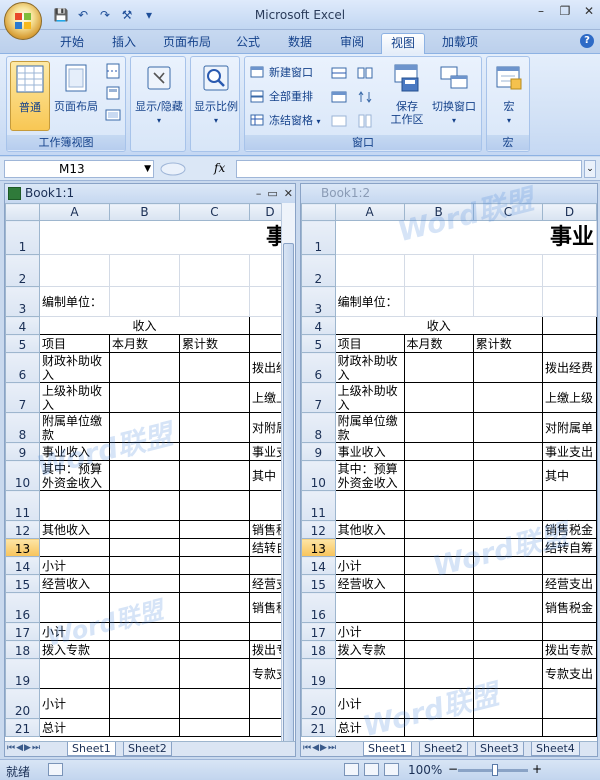 This screenshot has width=600, height=780. What do you see at coordinates (288, 473) in the screenshot?
I see `vertical-scrollbar` at bounding box center [288, 473].